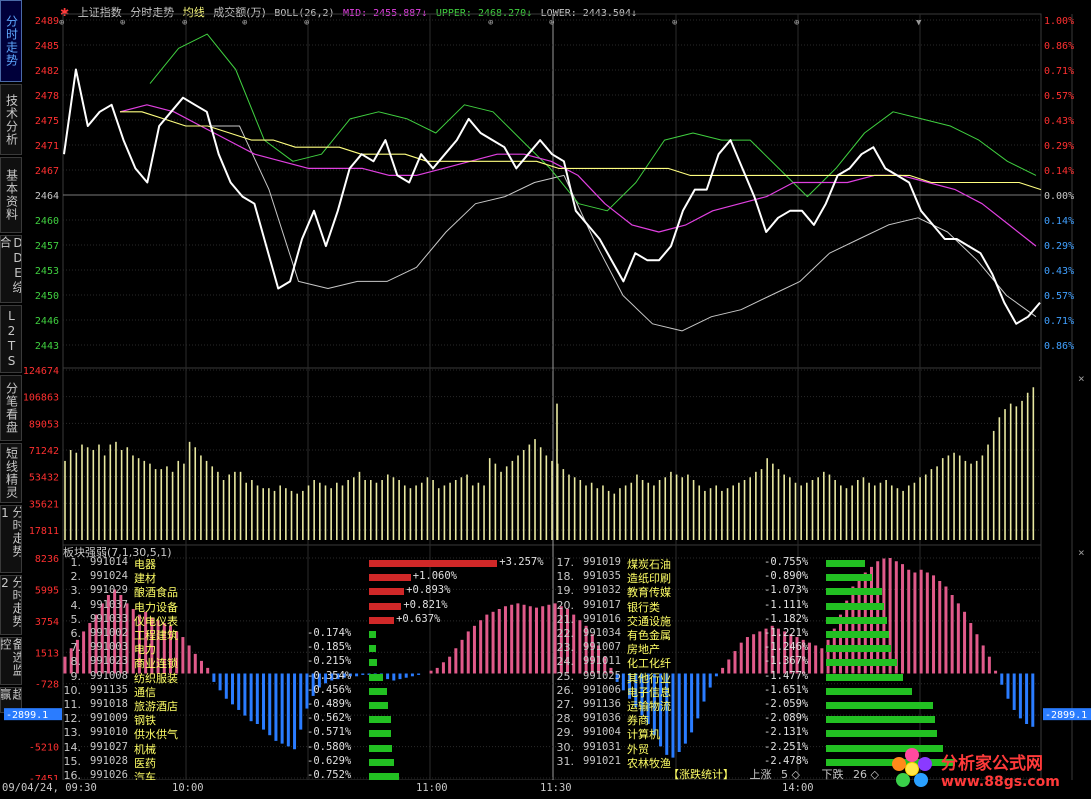 Image resolution: width=1091 pixels, height=799 pixels. I want to click on table-row: 10. 991135 通信 -0.456%, so click(303, 691).